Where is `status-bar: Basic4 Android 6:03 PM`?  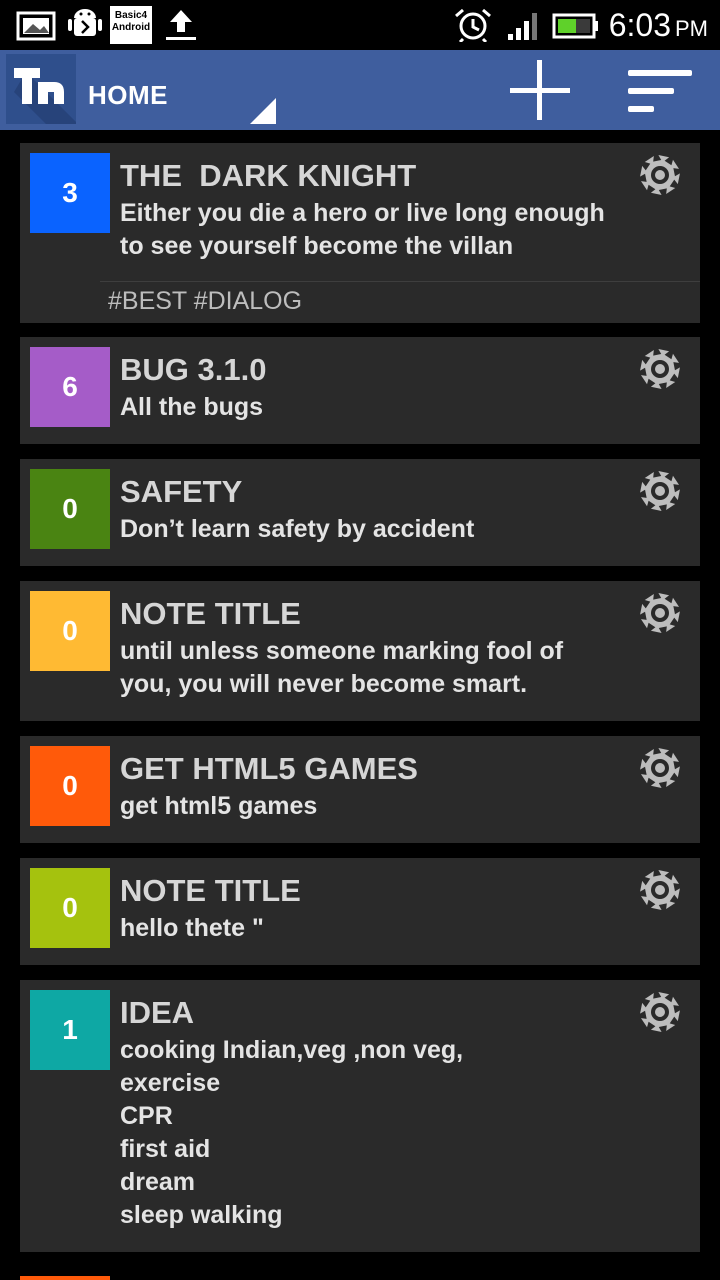
status-bar: Basic4 Android 6:03 PM is located at coordinates (360, 25).